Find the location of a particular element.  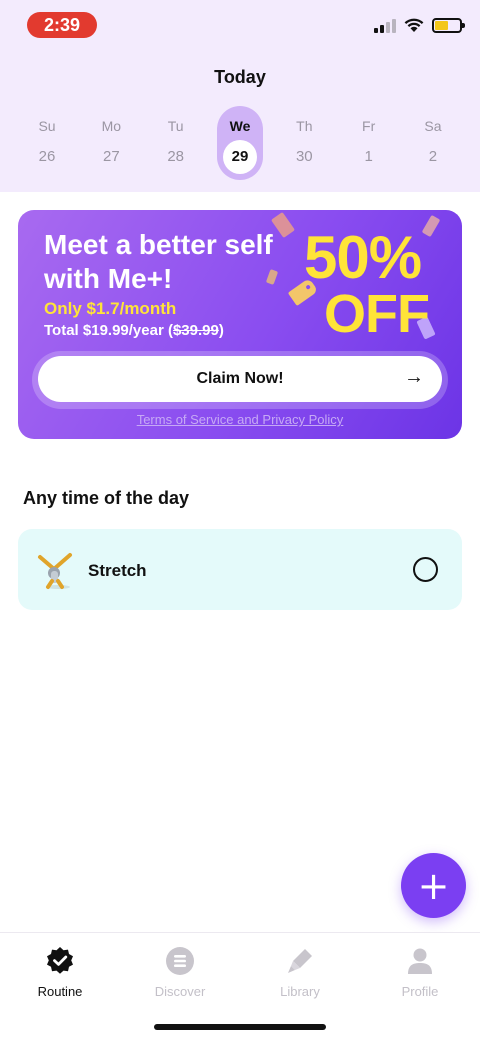

tab-library: Library is located at coordinates (300, 968).